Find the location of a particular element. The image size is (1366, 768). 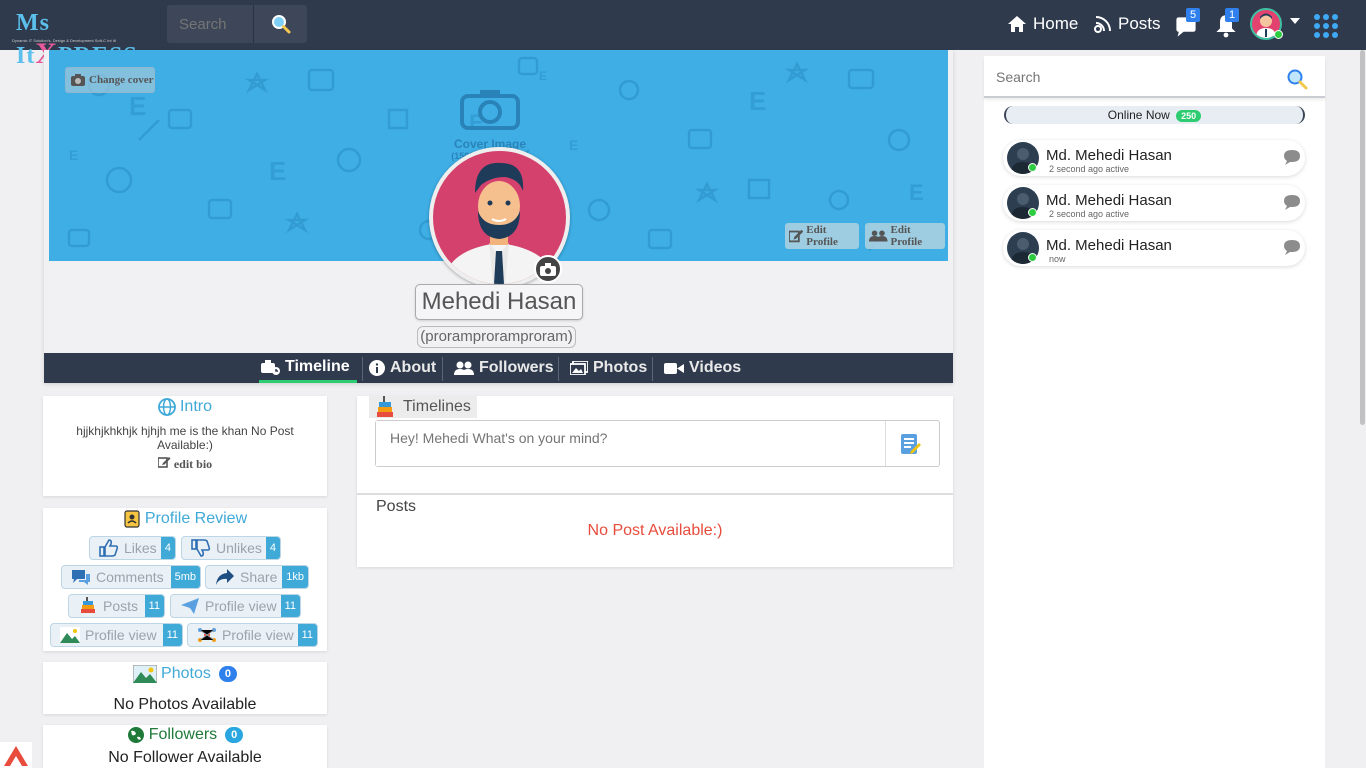

followers-count-badge: 0 is located at coordinates (234, 735).